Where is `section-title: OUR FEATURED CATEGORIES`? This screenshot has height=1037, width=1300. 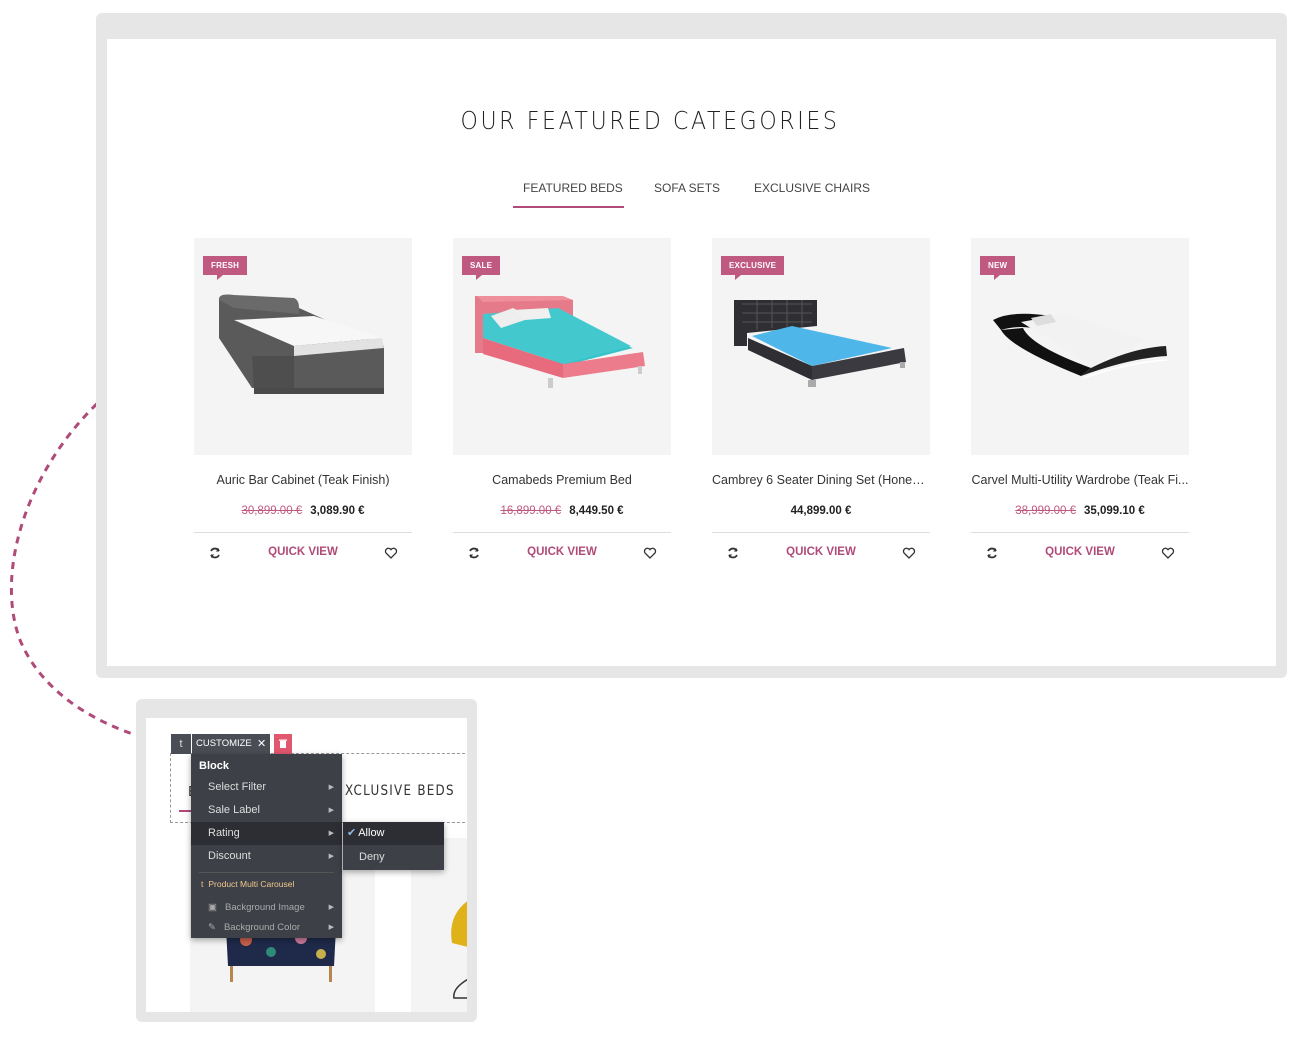
section-title: OUR FEATURED CATEGORIES is located at coordinates (650, 120).